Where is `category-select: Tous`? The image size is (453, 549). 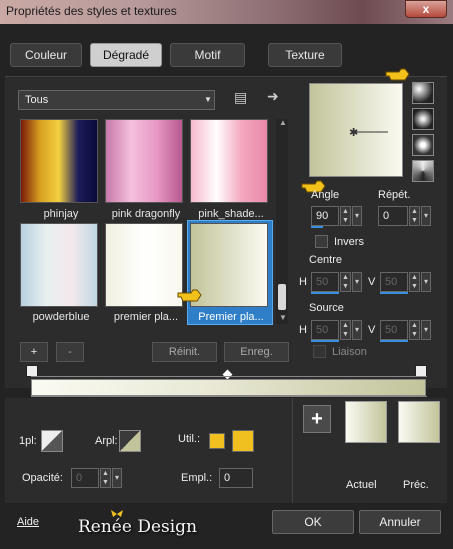 category-select: Tous is located at coordinates (116, 100).